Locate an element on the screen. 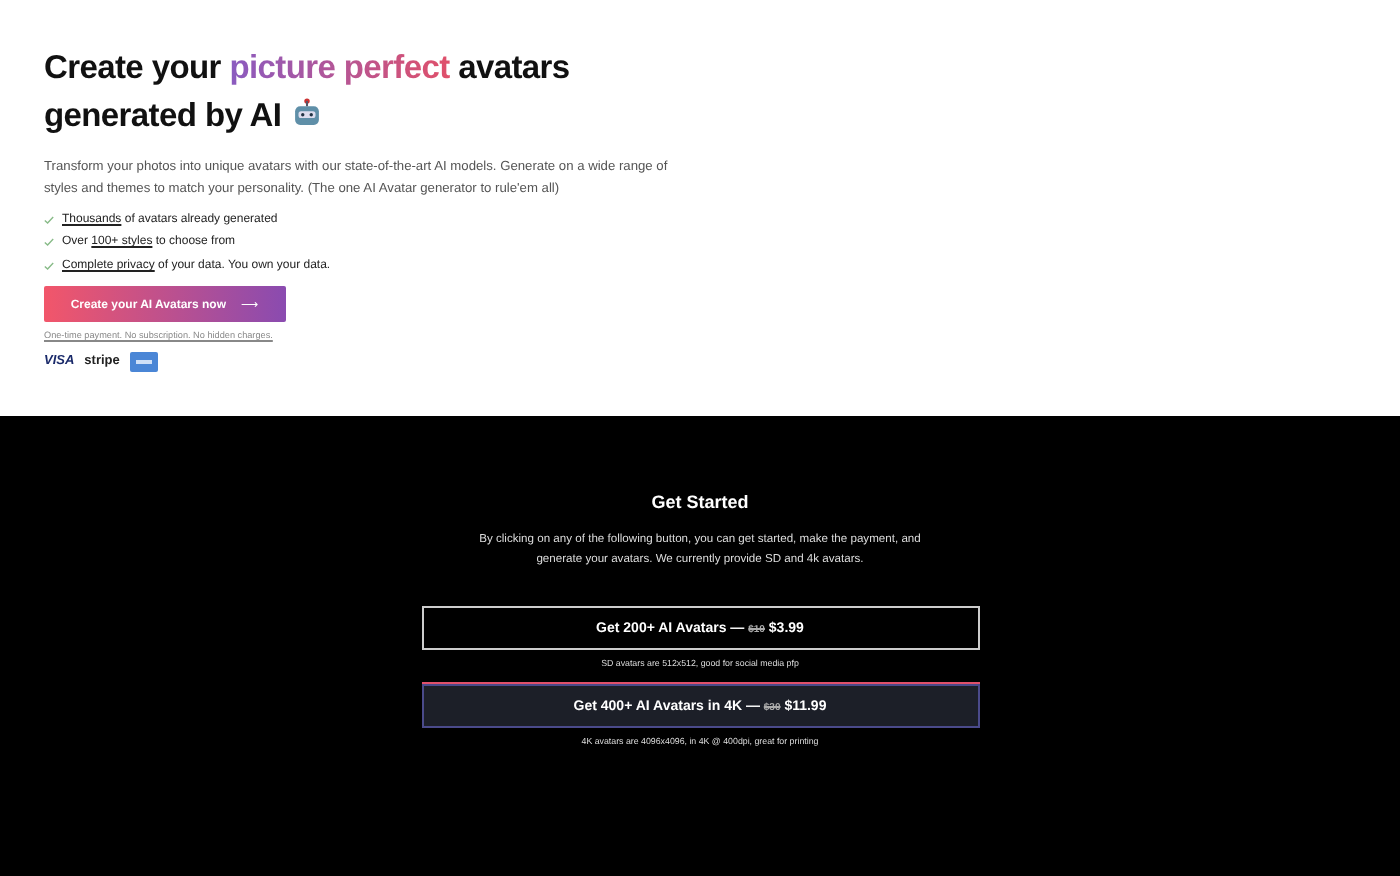 Image resolution: width=1400 pixels, height=876 pixels. robot-icon is located at coordinates (306, 113).